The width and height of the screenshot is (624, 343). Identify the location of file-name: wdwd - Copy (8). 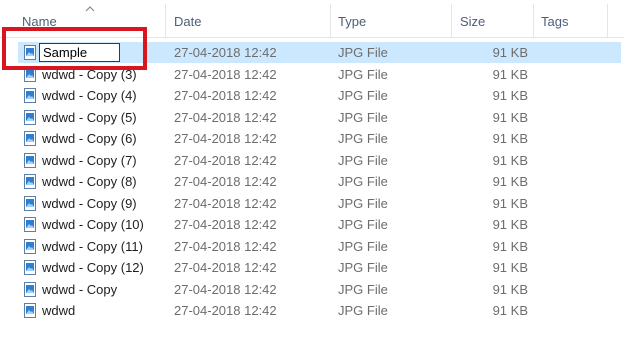
(89, 181).